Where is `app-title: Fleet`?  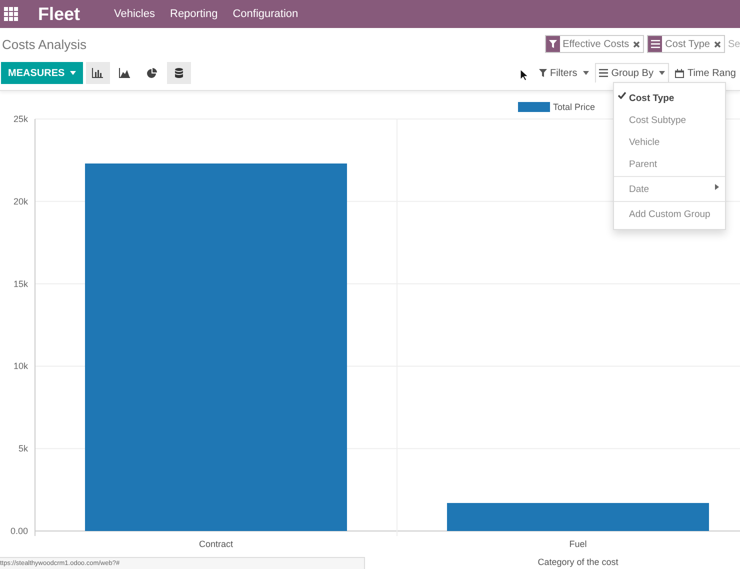 app-title: Fleet is located at coordinates (59, 14).